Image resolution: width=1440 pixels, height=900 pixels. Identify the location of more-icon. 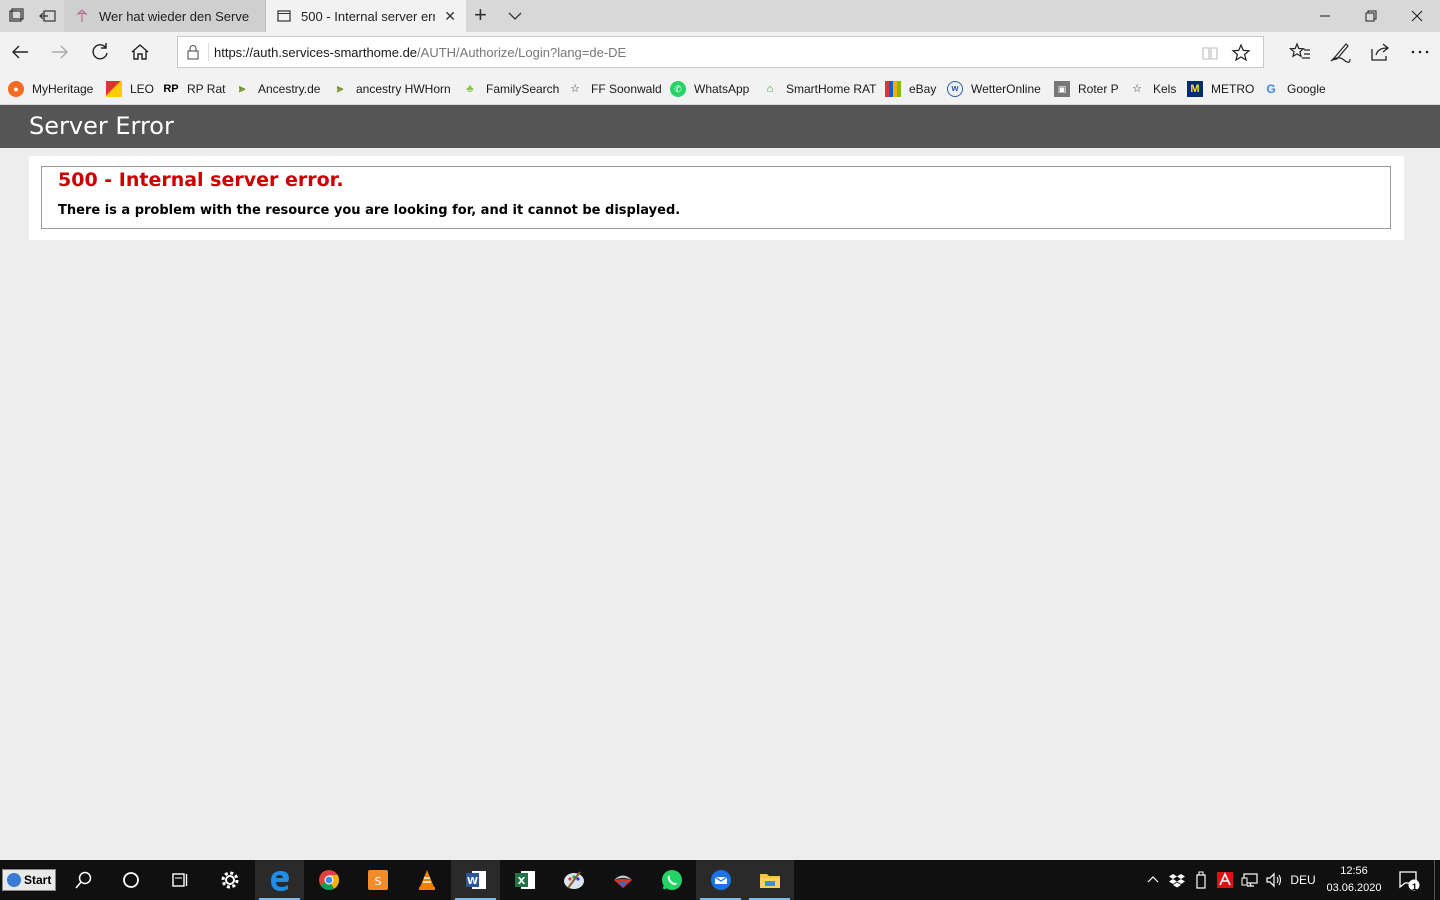
(1420, 52).